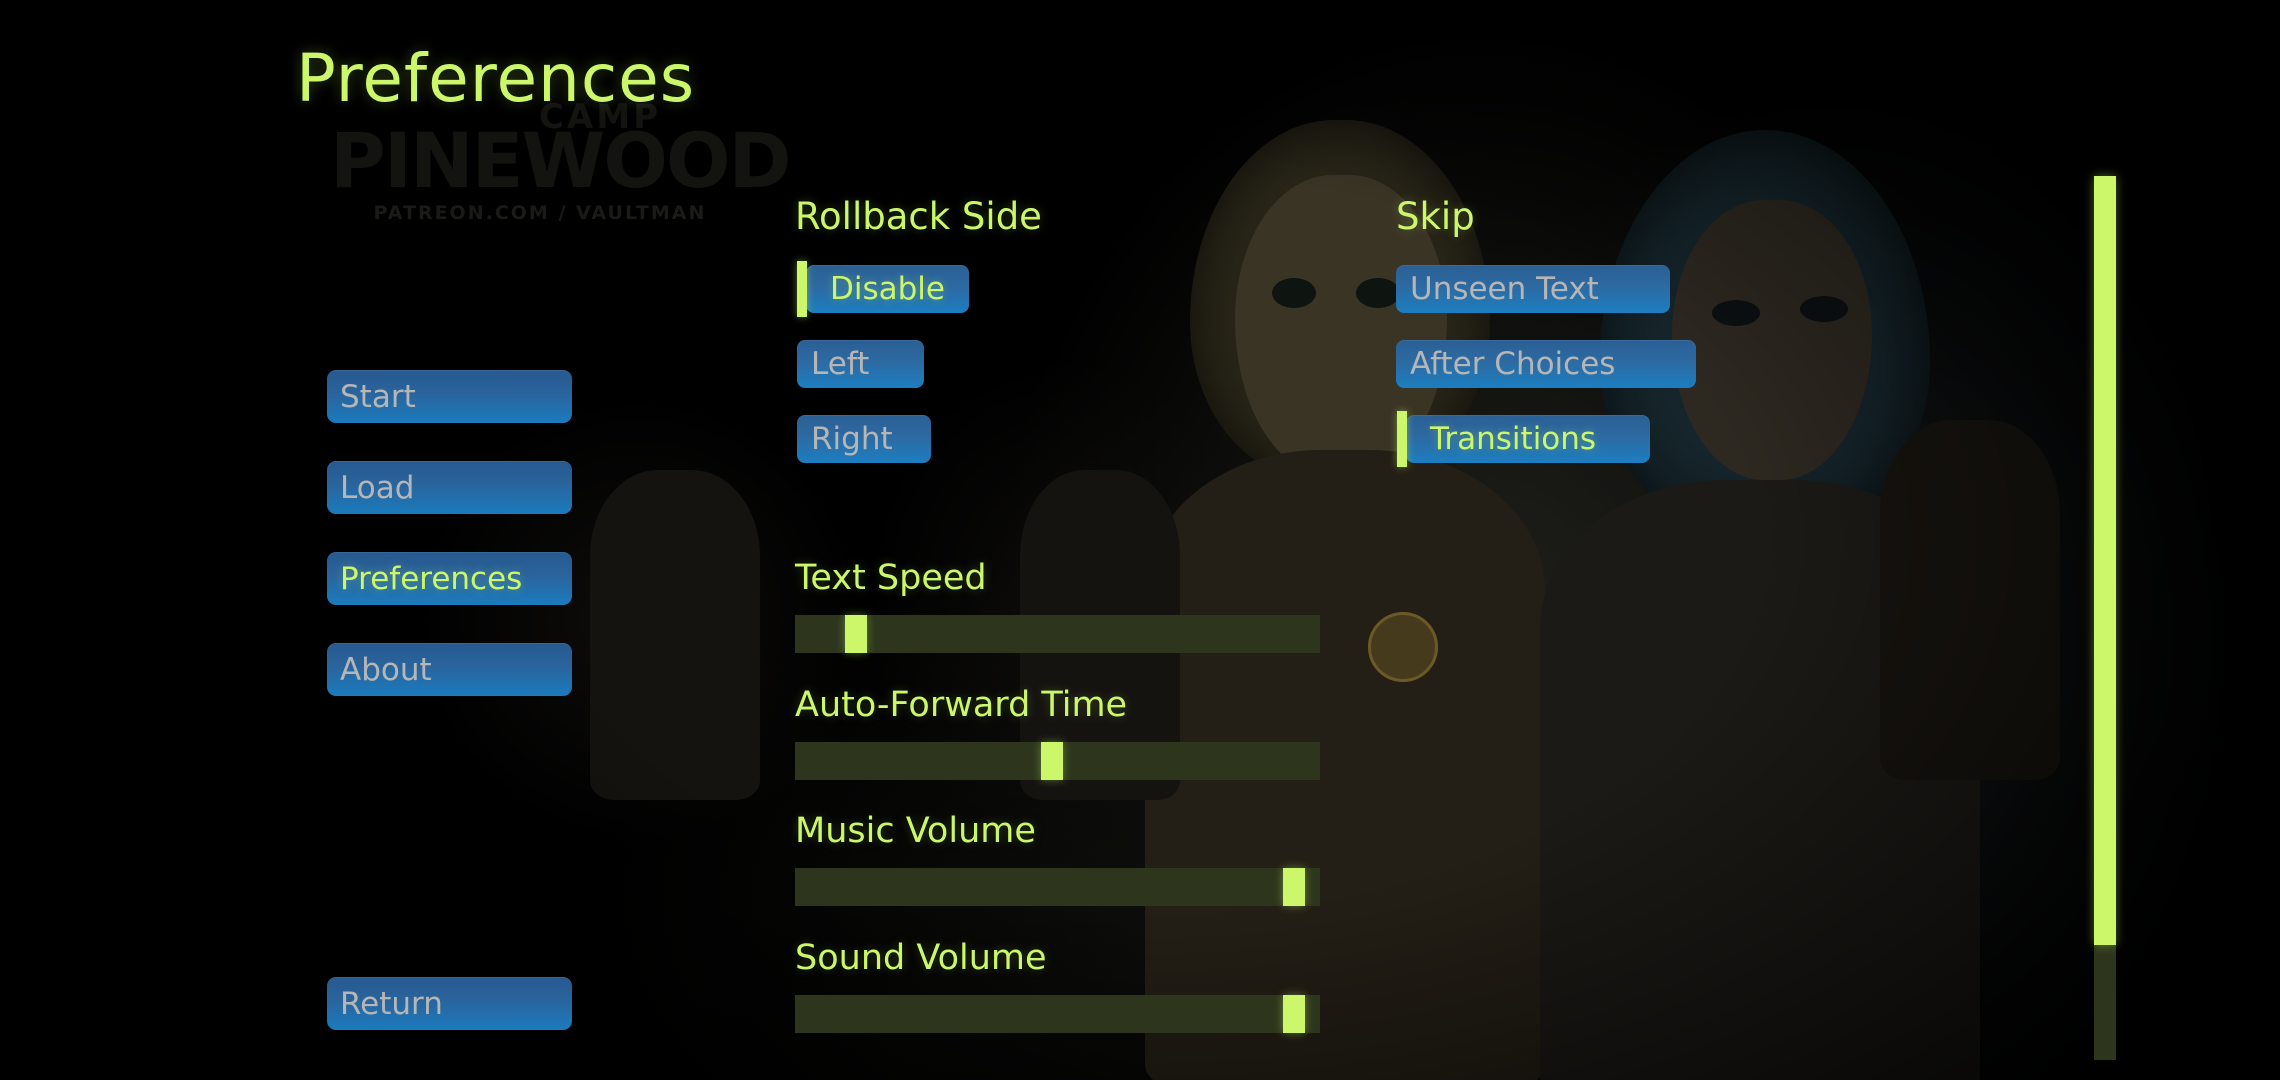  What do you see at coordinates (1504, 289) in the screenshot?
I see `skip-option-label: Unseen Text` at bounding box center [1504, 289].